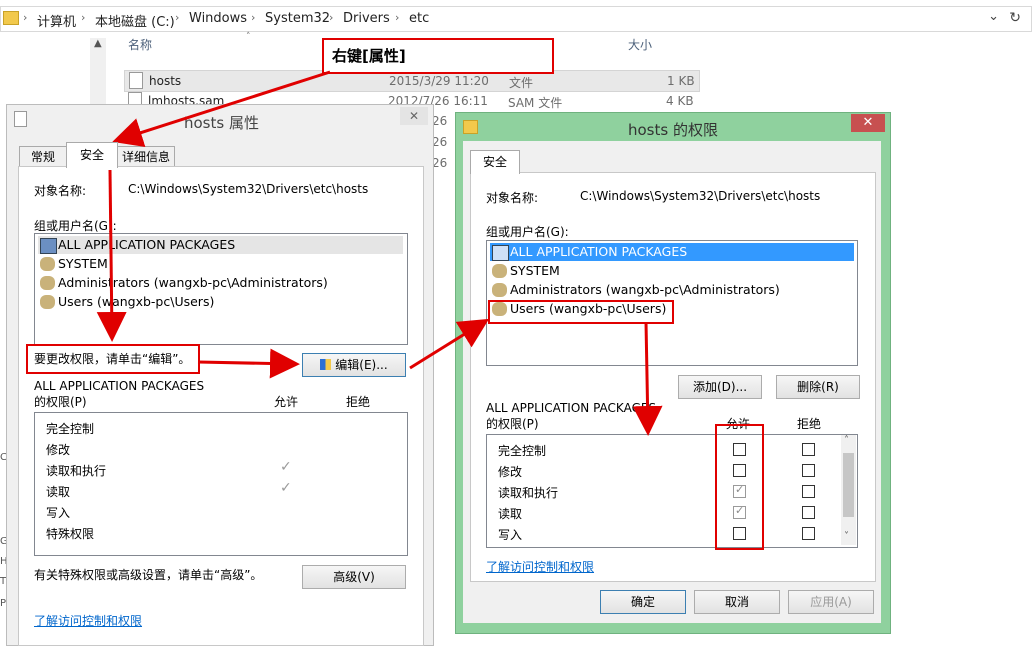  Describe the element at coordinates (647, 378) in the screenshot. I see `arrow-to-allow-column` at that location.